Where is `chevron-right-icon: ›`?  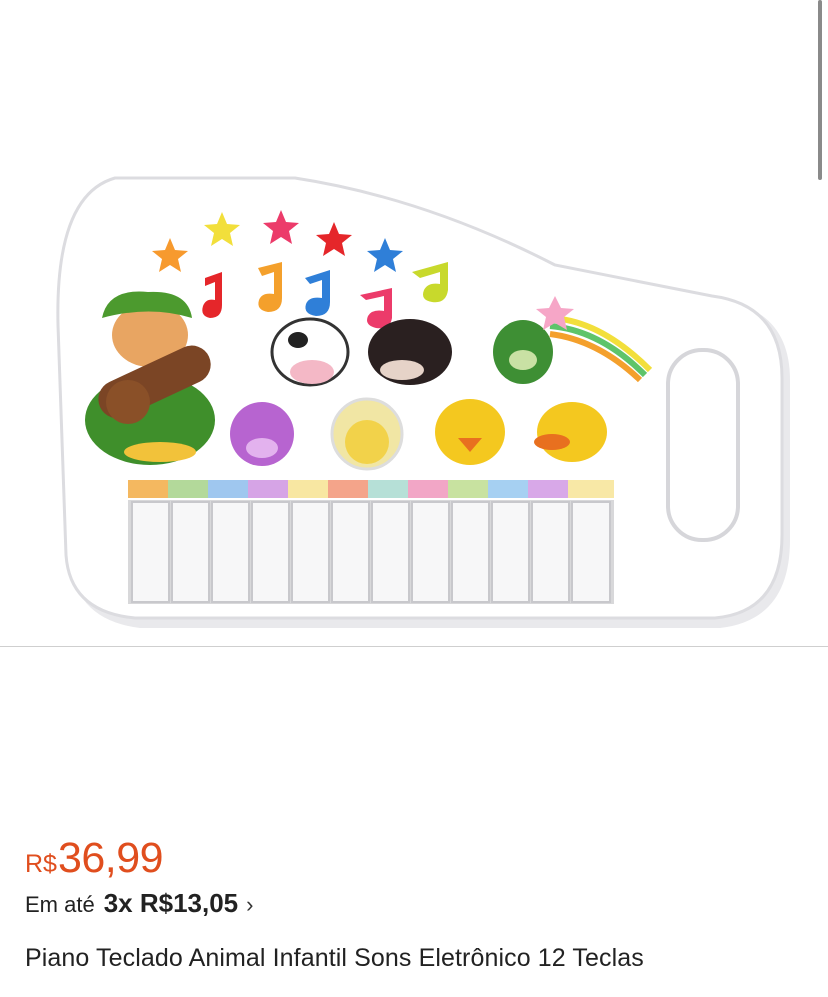 chevron-right-icon: › is located at coordinates (250, 904).